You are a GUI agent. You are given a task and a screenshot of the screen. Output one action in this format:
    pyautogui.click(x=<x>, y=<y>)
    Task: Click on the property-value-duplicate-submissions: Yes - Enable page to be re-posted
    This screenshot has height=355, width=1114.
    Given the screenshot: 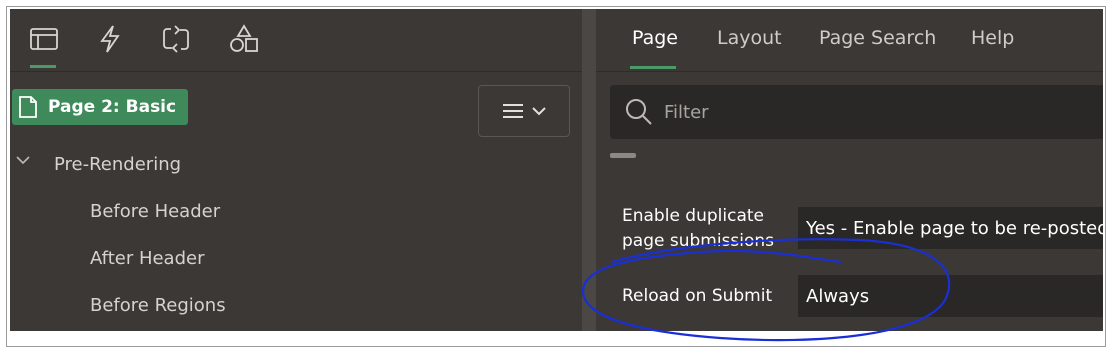 What is the action you would take?
    pyautogui.click(x=950, y=228)
    